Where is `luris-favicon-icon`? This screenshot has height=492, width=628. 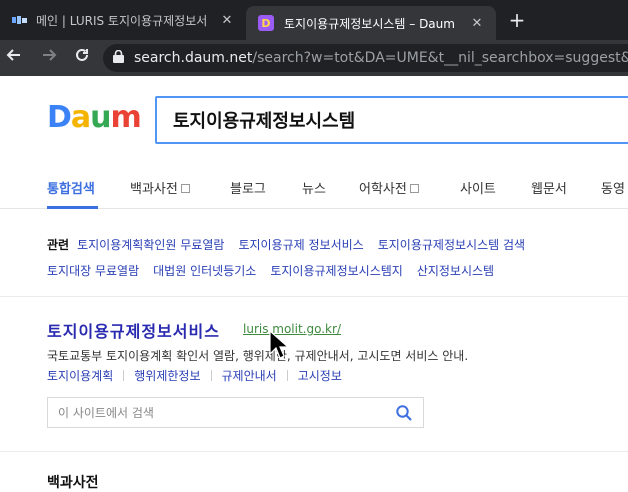 luris-favicon-icon is located at coordinates (20, 20).